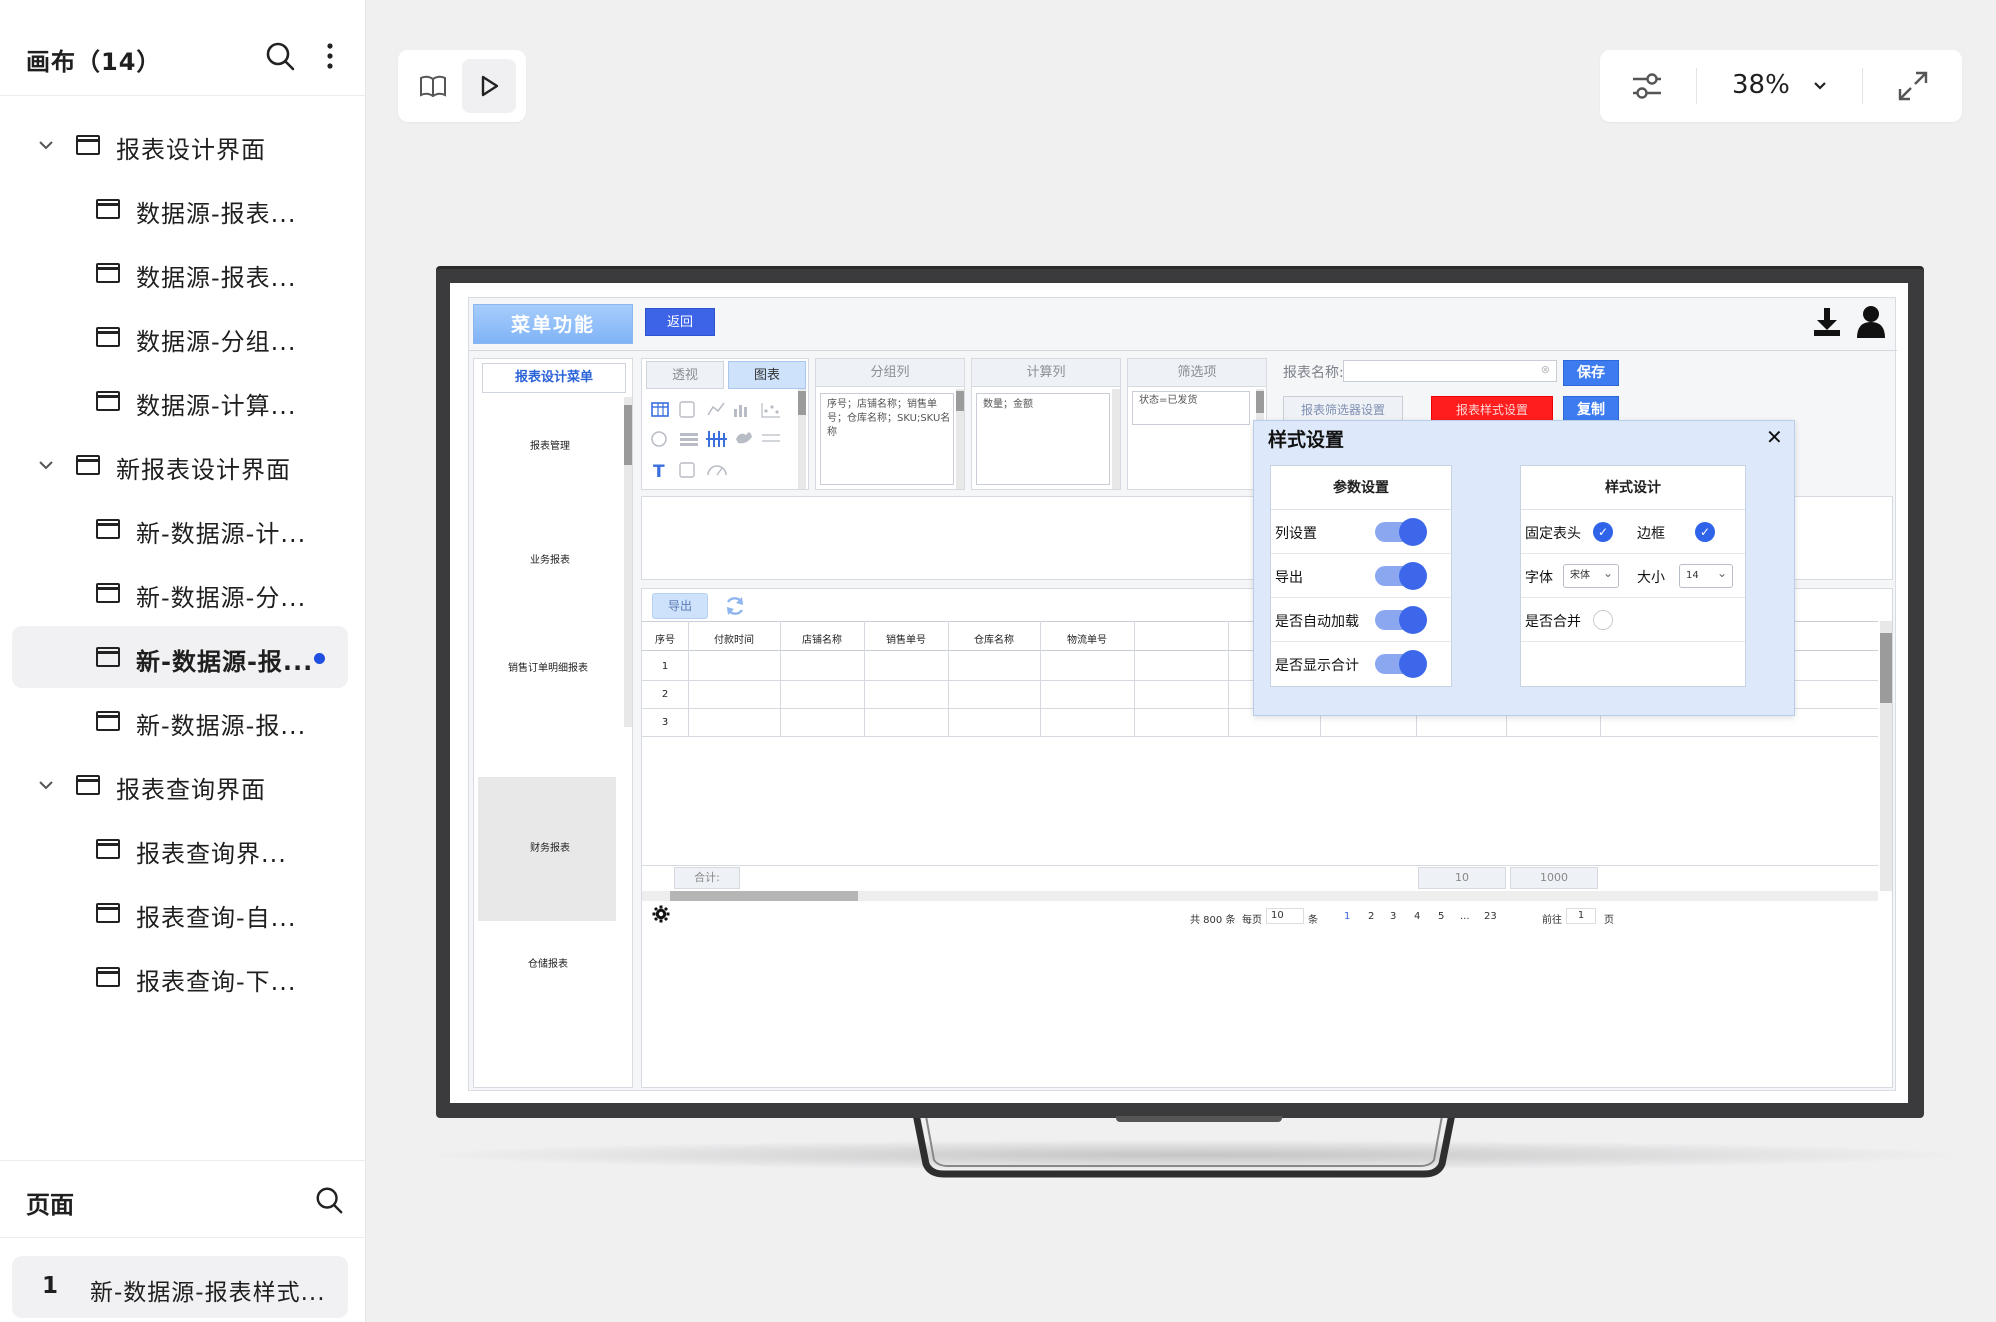 The height and width of the screenshot is (1322, 1996). What do you see at coordinates (1296, 534) in the screenshot?
I see `param-label: 列设置` at bounding box center [1296, 534].